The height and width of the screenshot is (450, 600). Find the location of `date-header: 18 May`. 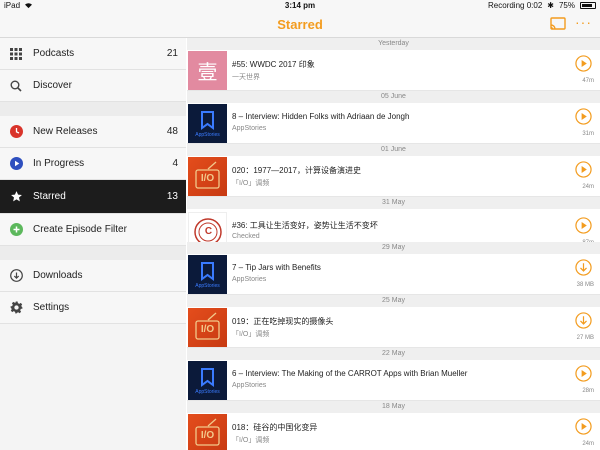

date-header: 18 May is located at coordinates (393, 407).